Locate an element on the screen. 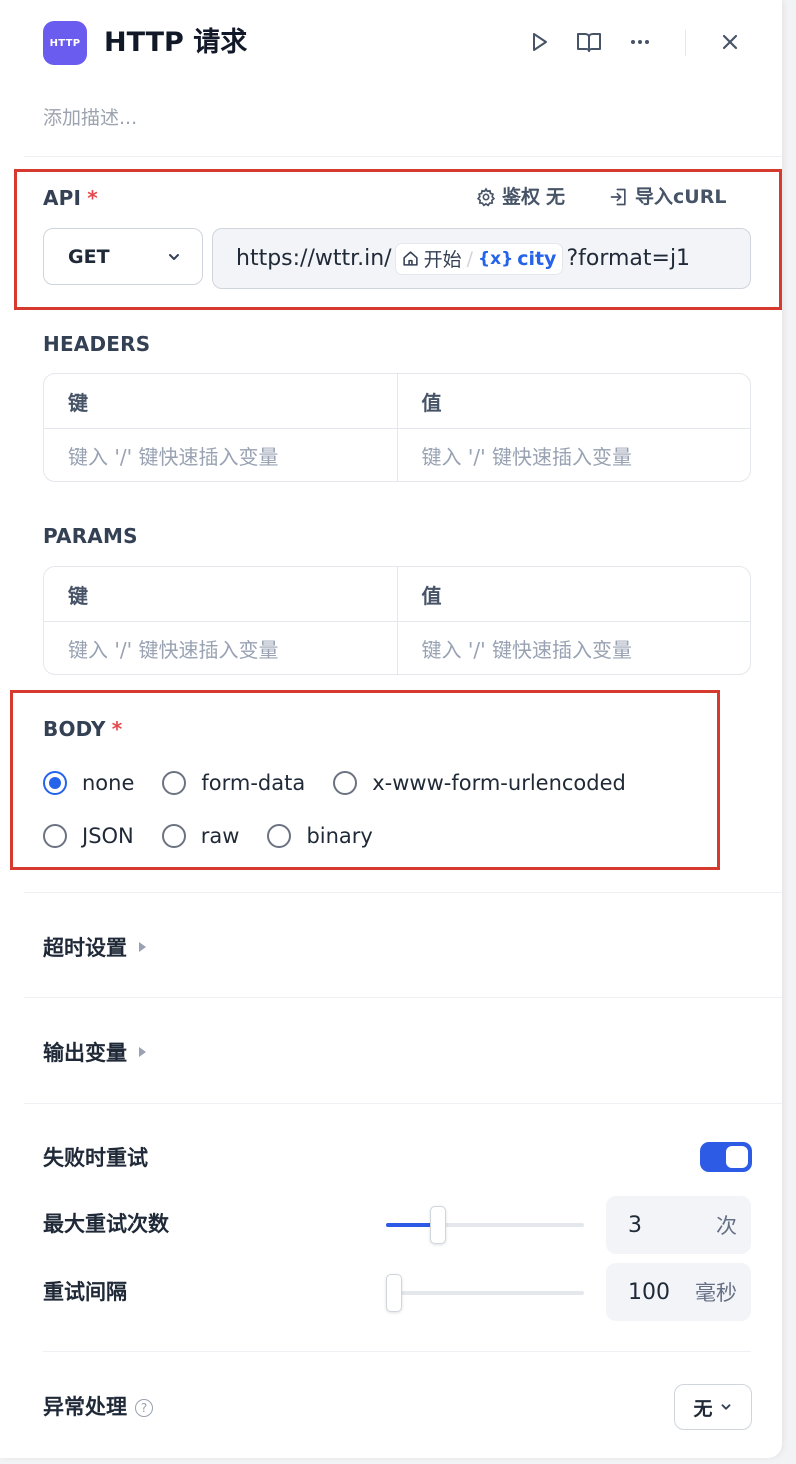 This screenshot has width=796, height=1464. api-label-text: API is located at coordinates (62, 198).